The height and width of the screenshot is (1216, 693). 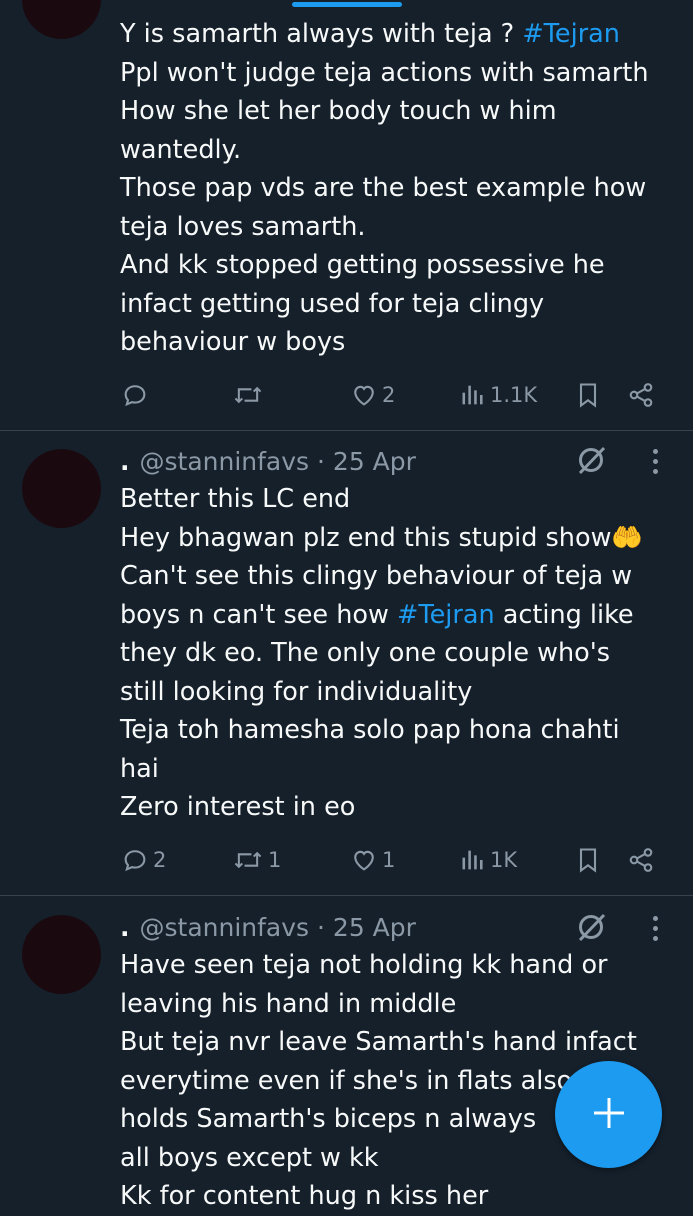 What do you see at coordinates (347, 4) in the screenshot?
I see `scroll-indicator` at bounding box center [347, 4].